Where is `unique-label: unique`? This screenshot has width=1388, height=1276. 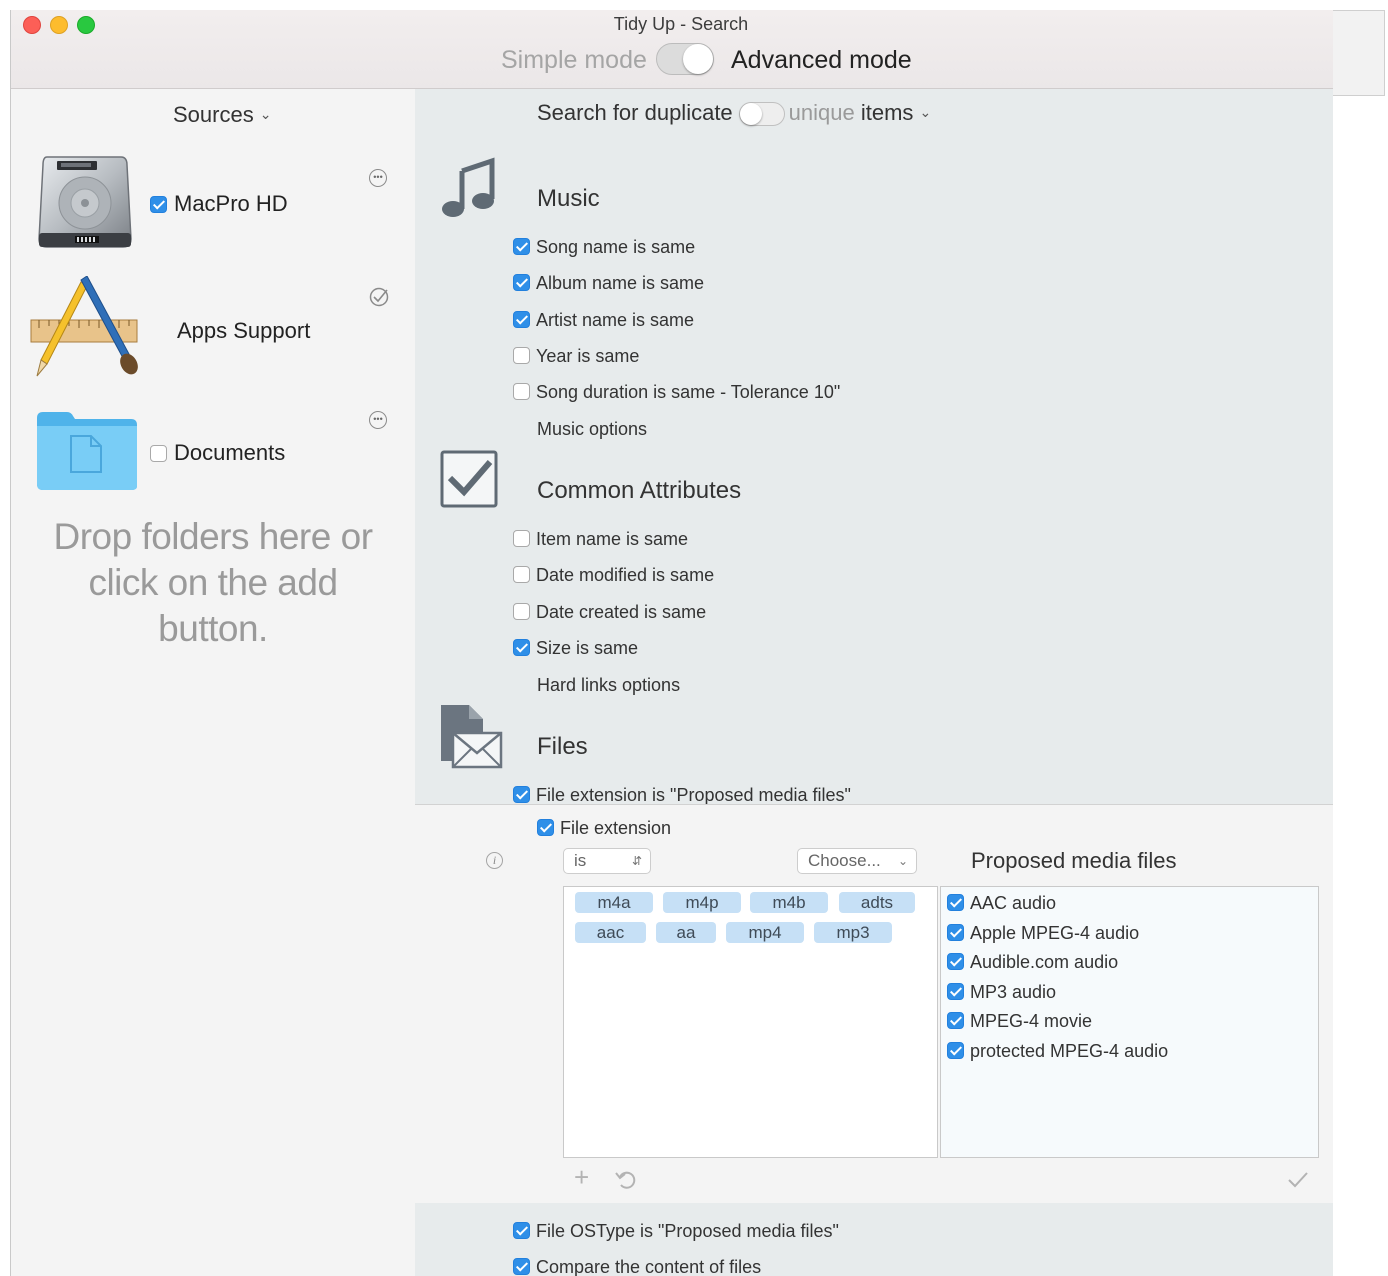 unique-label: unique is located at coordinates (822, 112).